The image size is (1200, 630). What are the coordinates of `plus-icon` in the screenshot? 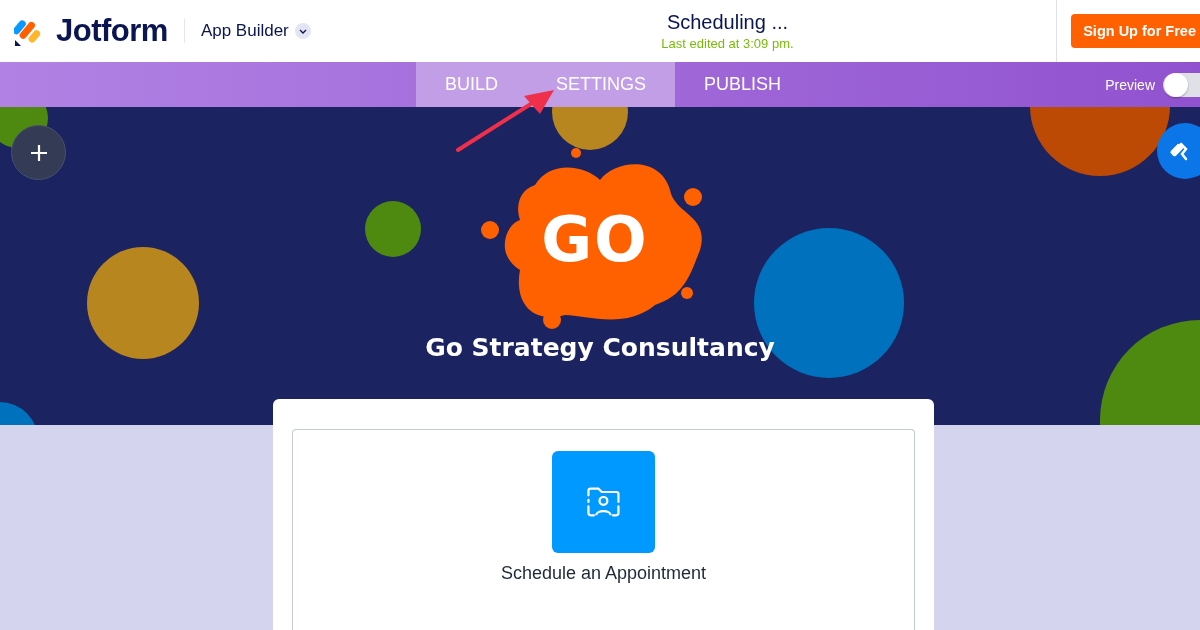 It's located at (38, 152).